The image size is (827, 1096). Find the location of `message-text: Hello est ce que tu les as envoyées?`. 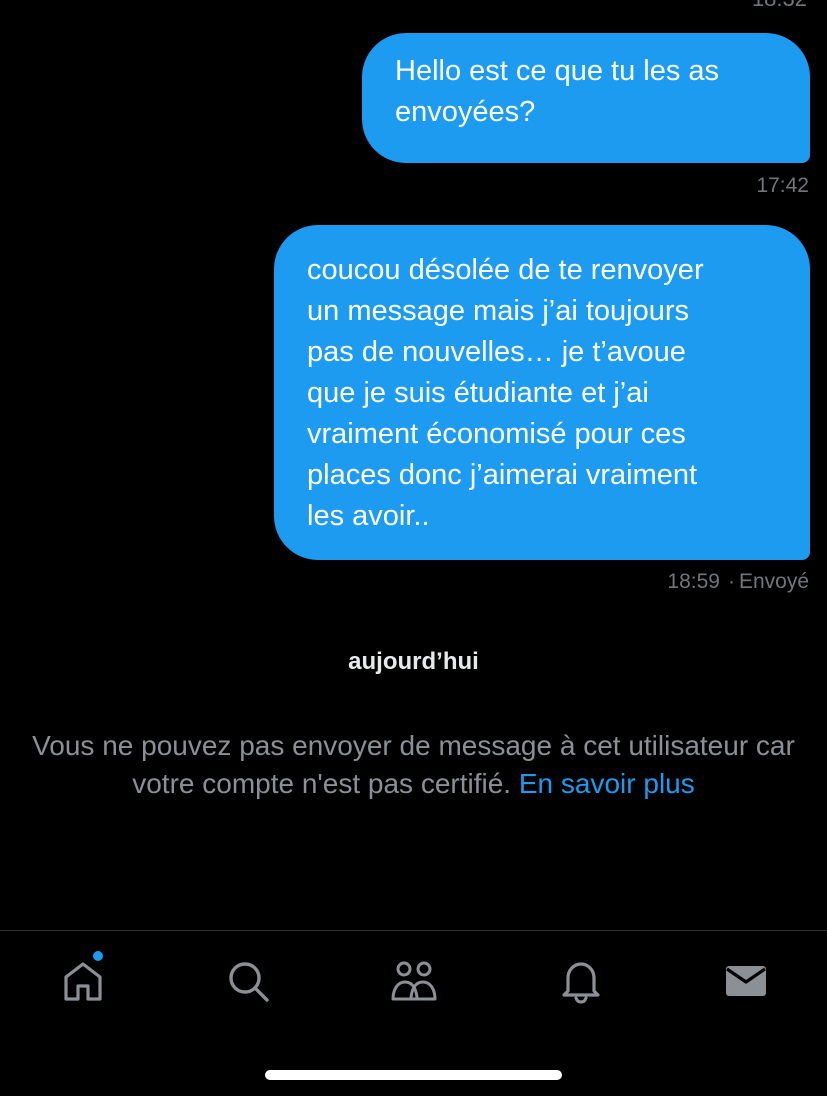

message-text: Hello est ce que tu les as envoyées? is located at coordinates (557, 91).